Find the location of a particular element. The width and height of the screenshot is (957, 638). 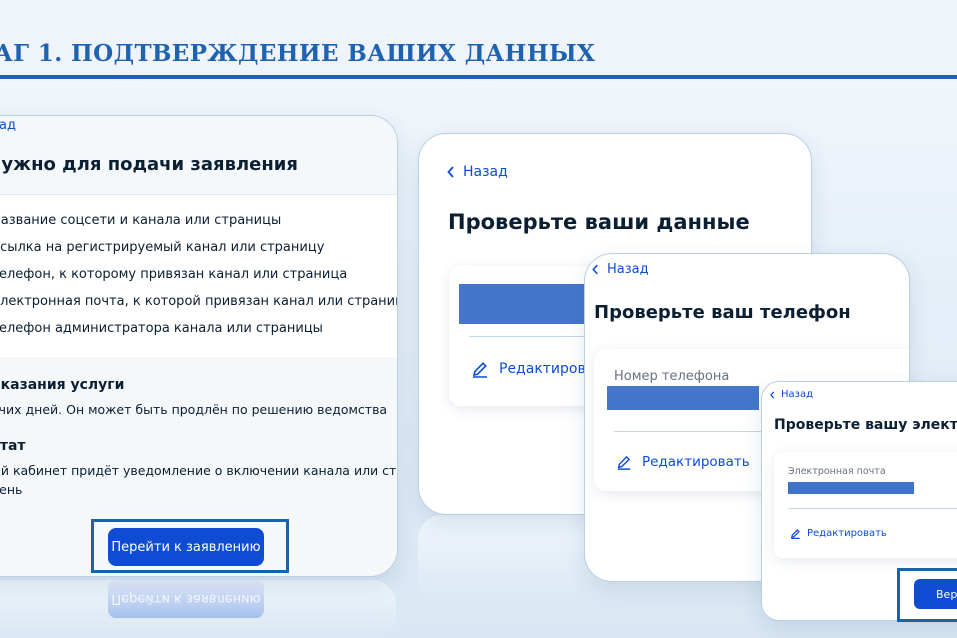

email-panel: Электронная почта Редактировать is located at coordinates (865, 505).